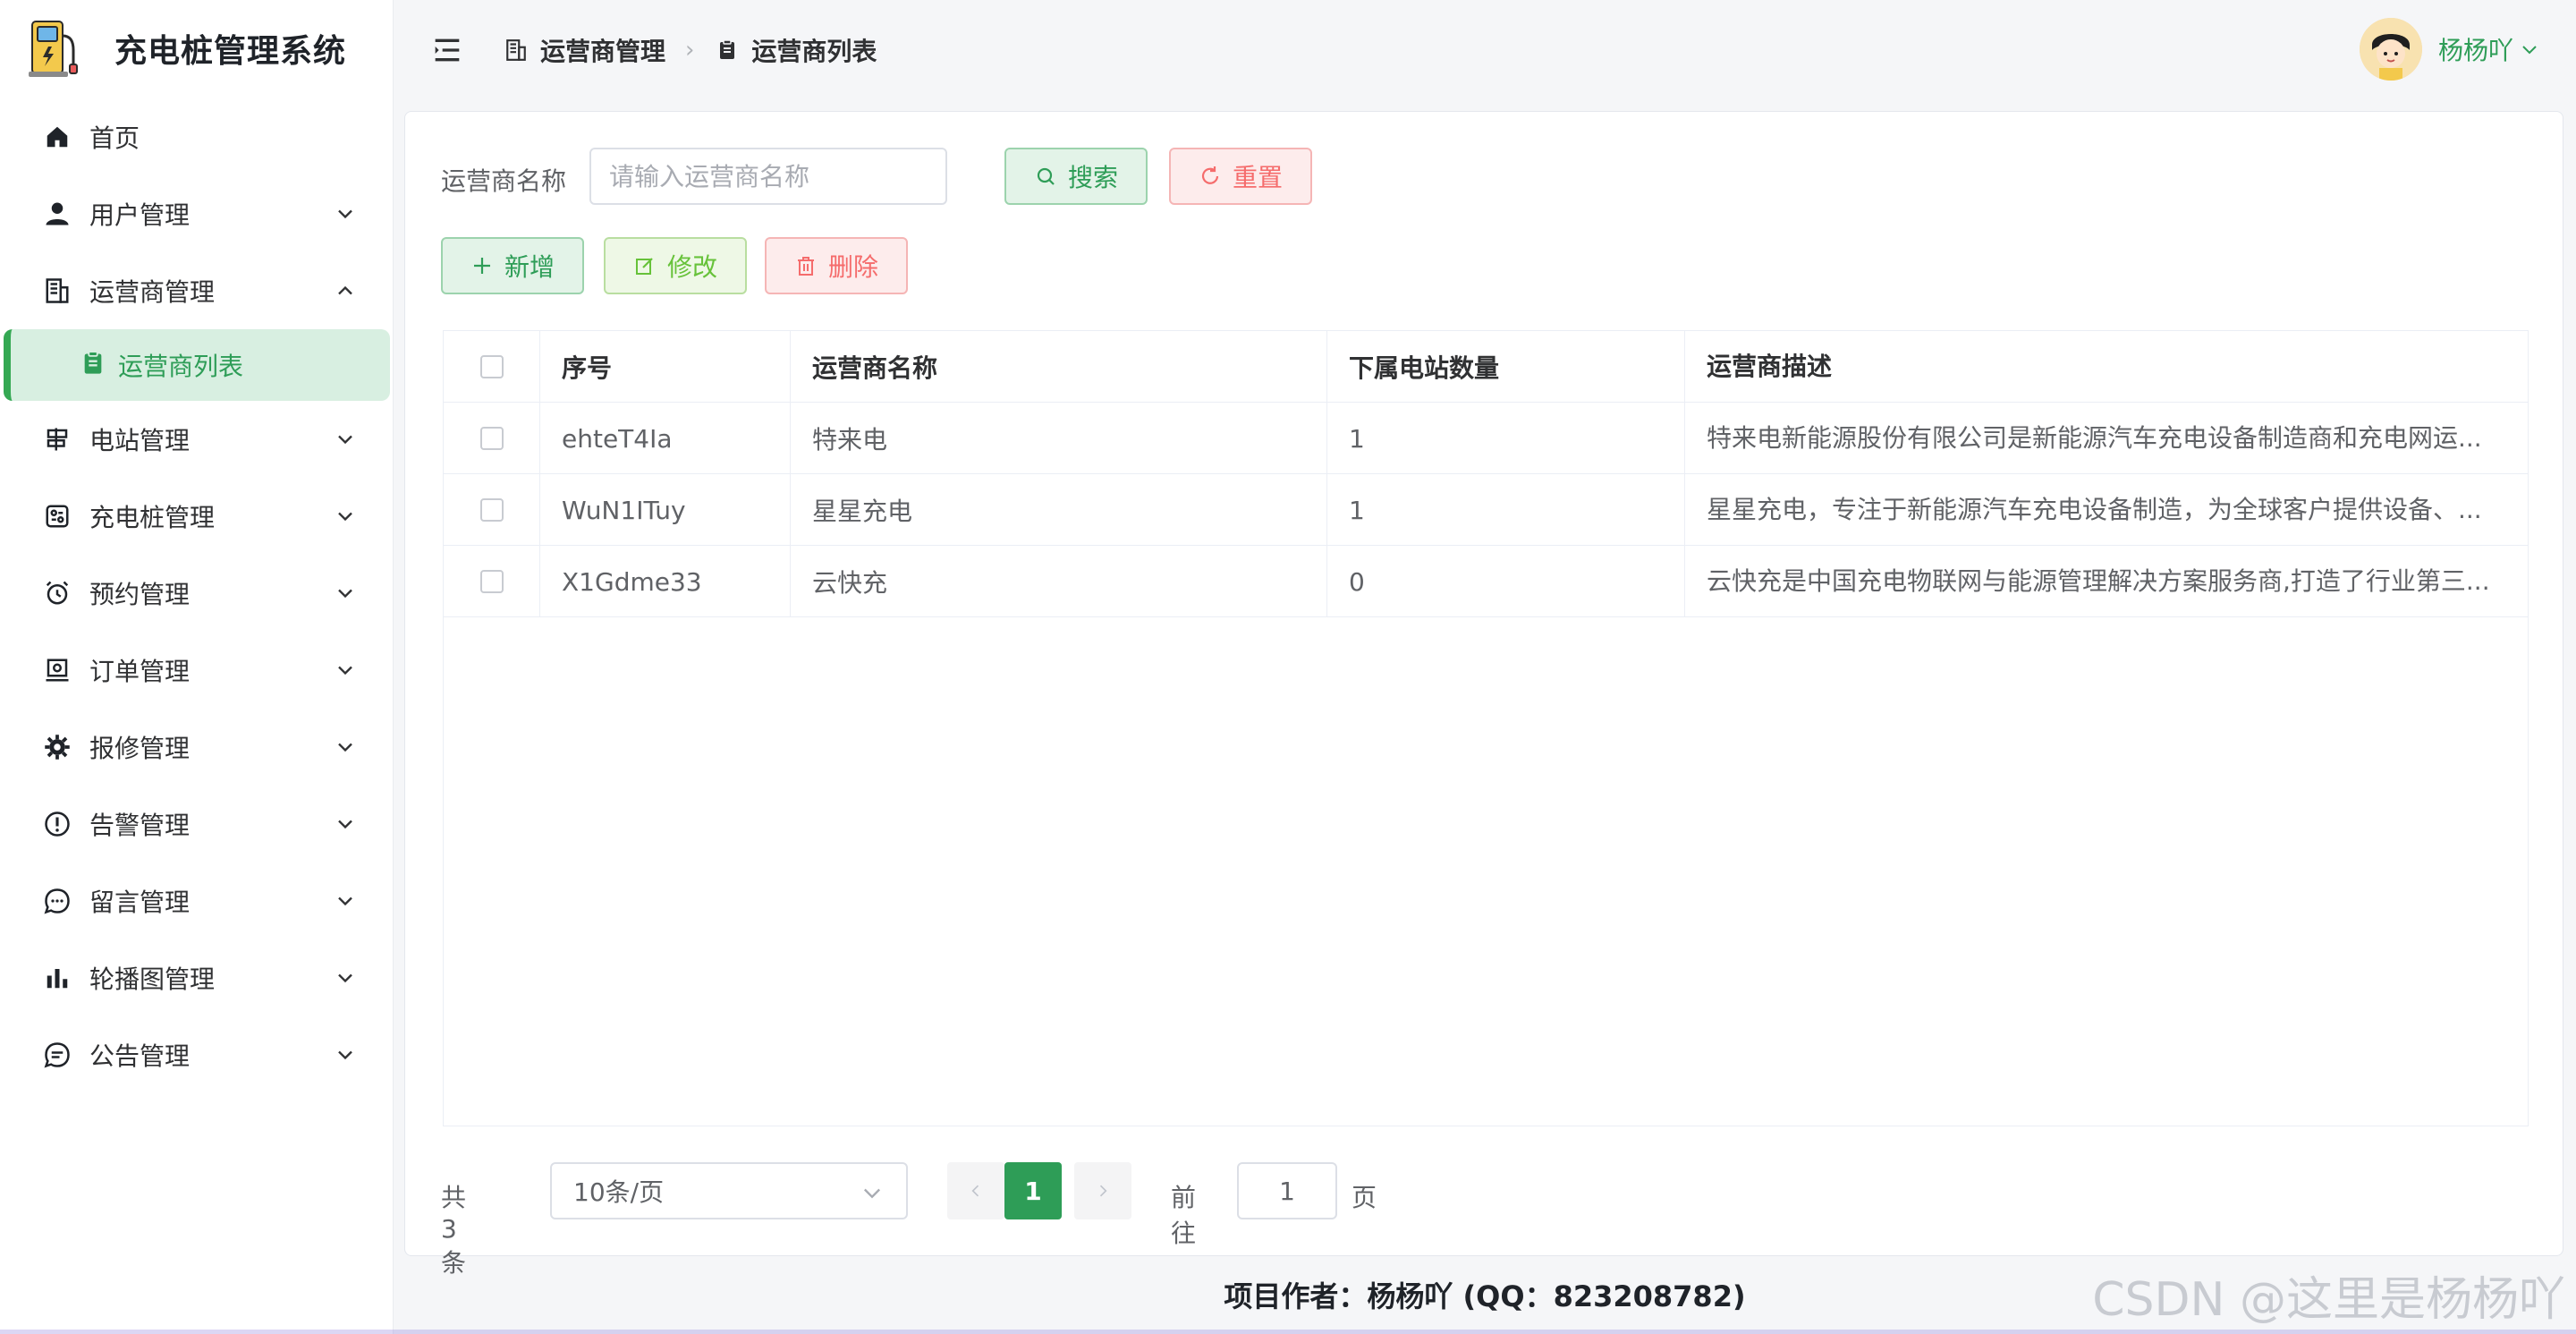 The image size is (2576, 1334). I want to click on table-header-row: 序号 运营商名称 下属电站数量 运营商描述, so click(1486, 367).